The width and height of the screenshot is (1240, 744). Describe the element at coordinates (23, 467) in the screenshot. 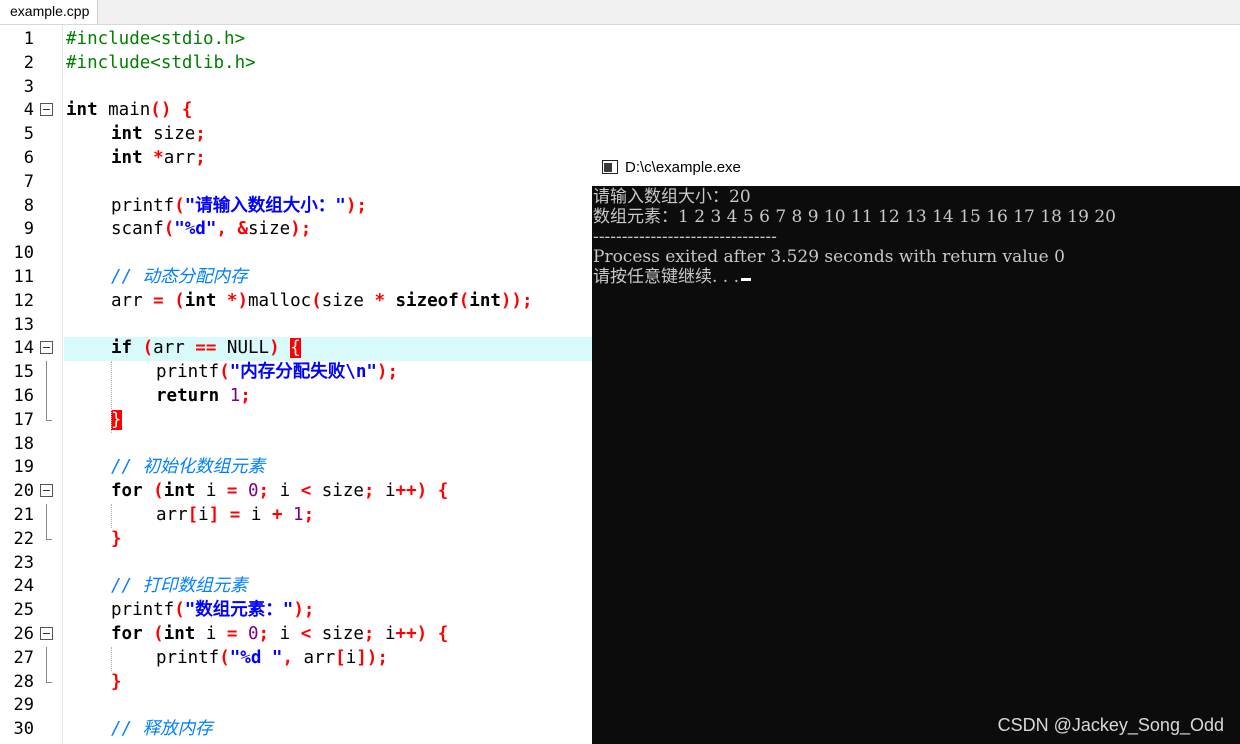

I see `line-number: 19` at that location.